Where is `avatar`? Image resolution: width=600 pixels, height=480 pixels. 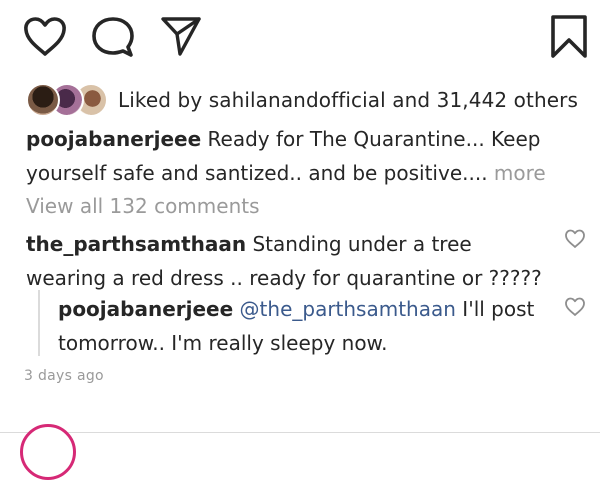 avatar is located at coordinates (43, 100).